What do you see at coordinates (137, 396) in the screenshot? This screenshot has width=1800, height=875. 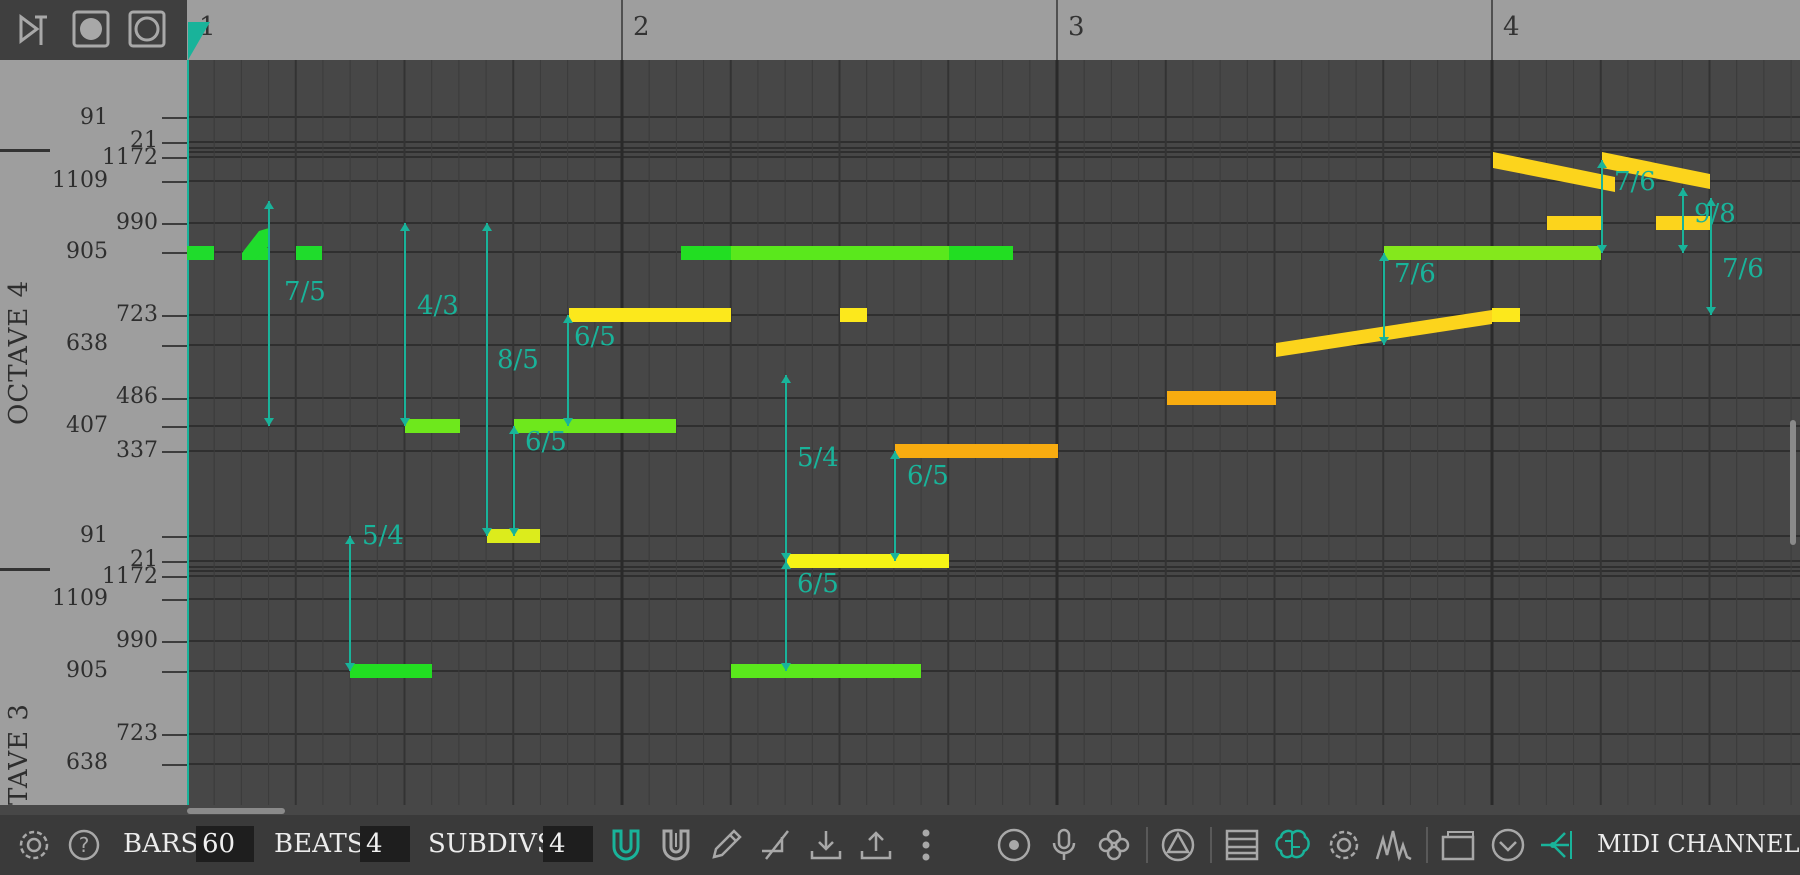 I see `pitch-label: 486` at bounding box center [137, 396].